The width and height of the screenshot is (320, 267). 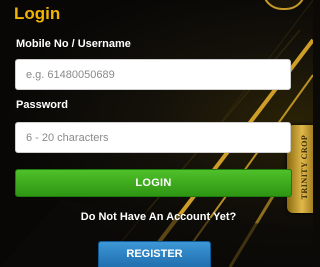 What do you see at coordinates (153, 183) in the screenshot?
I see `login-button: LOGIN` at bounding box center [153, 183].